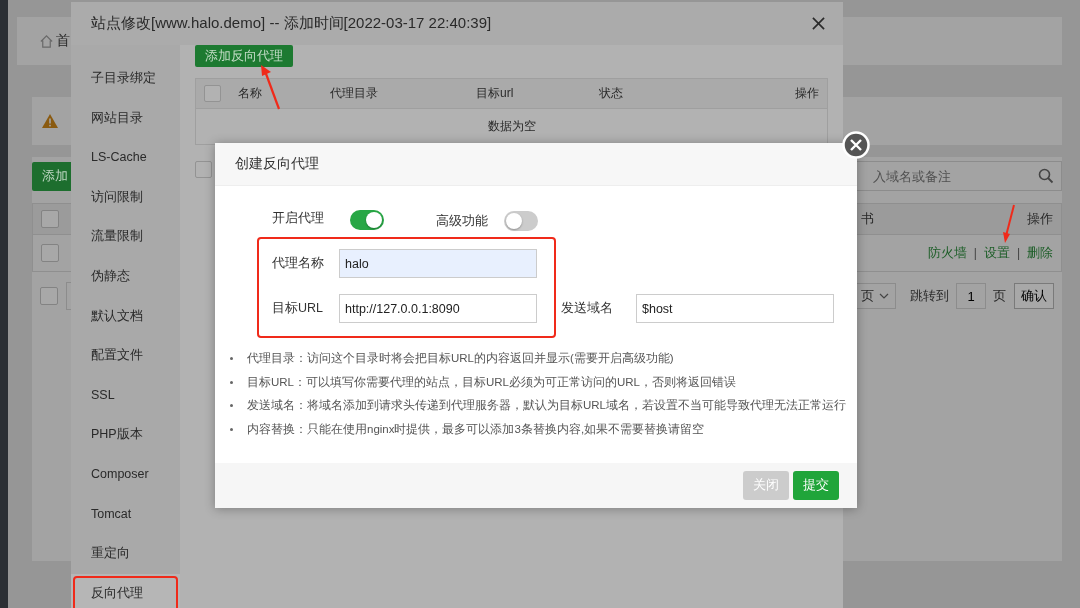  I want to click on sidebar-item: Tomcat, so click(125, 514).